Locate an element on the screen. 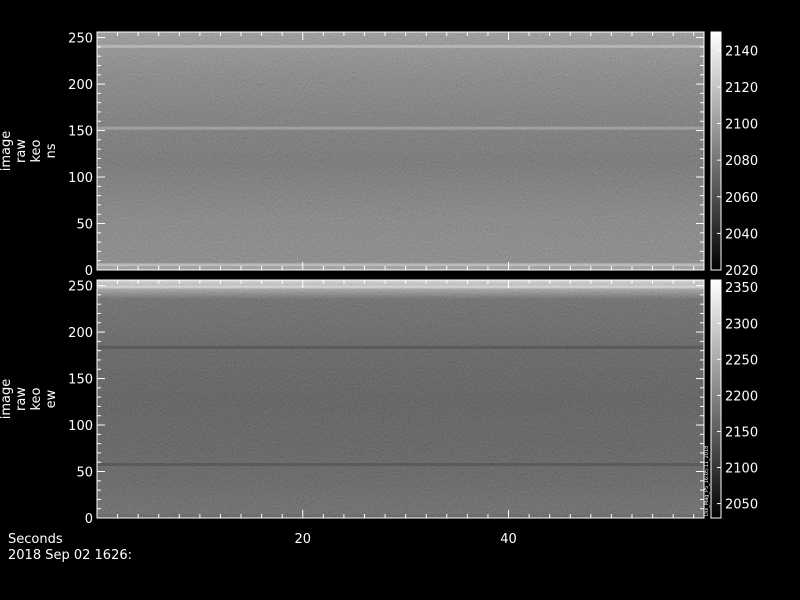  colorbar-tick-label: 2200 is located at coordinates (741, 396).